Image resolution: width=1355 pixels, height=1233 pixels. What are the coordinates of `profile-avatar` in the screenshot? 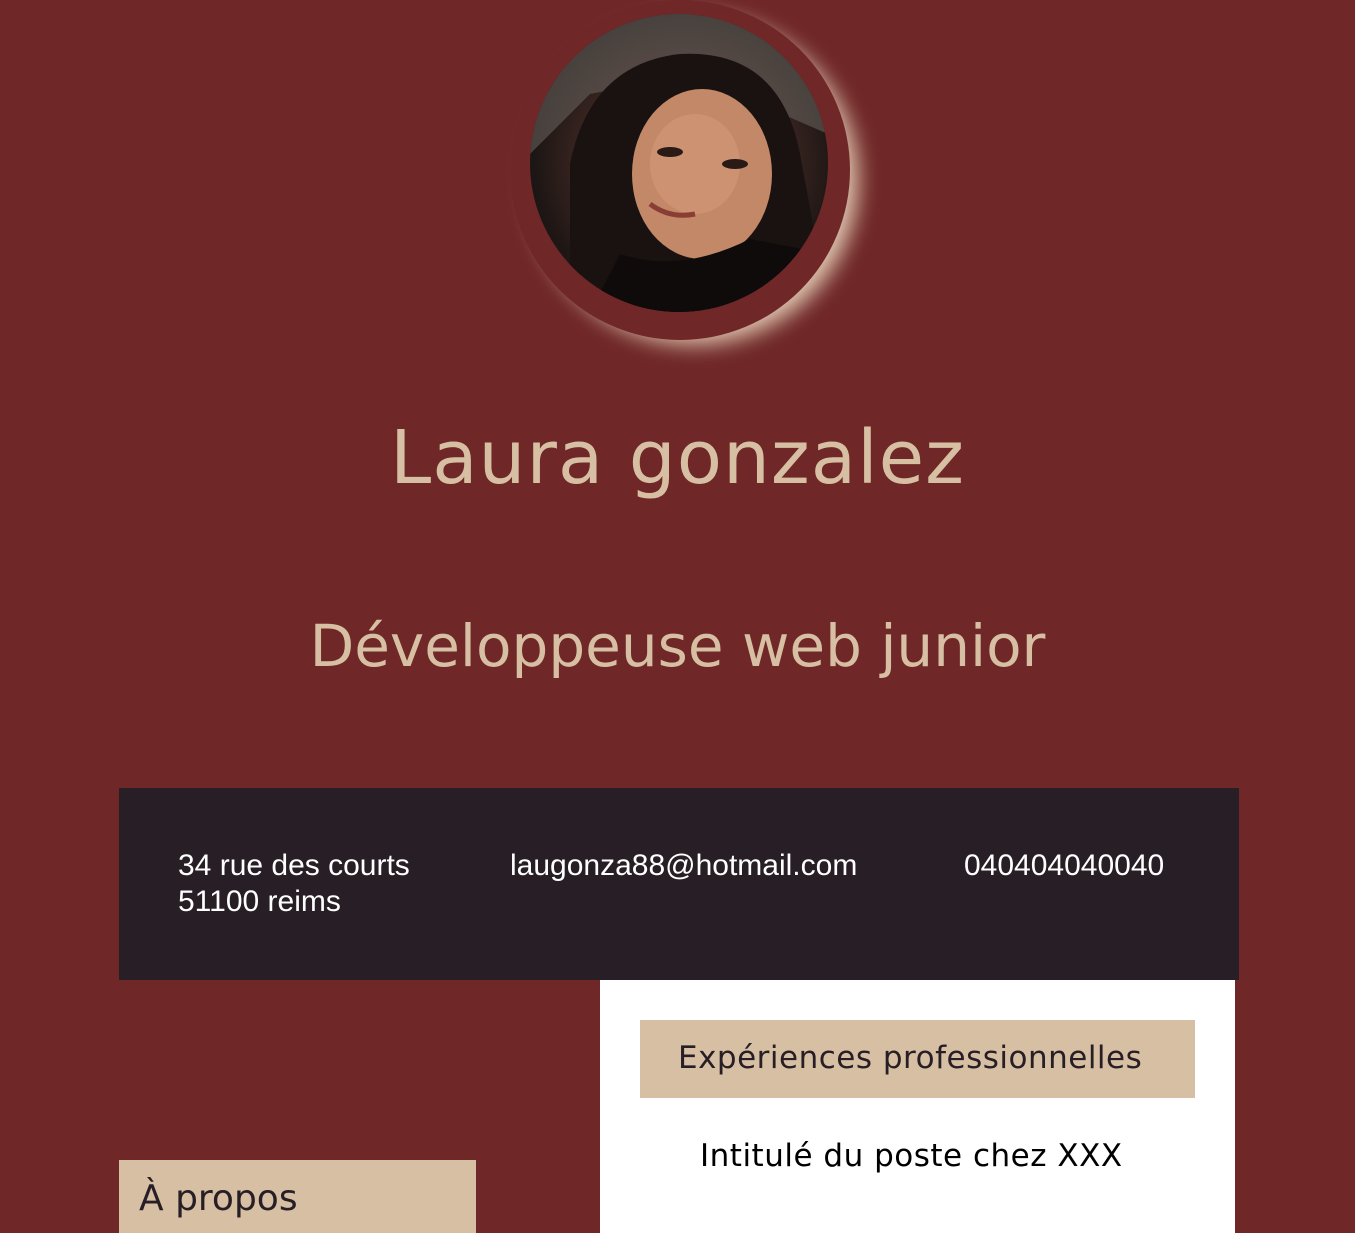 It's located at (682, 170).